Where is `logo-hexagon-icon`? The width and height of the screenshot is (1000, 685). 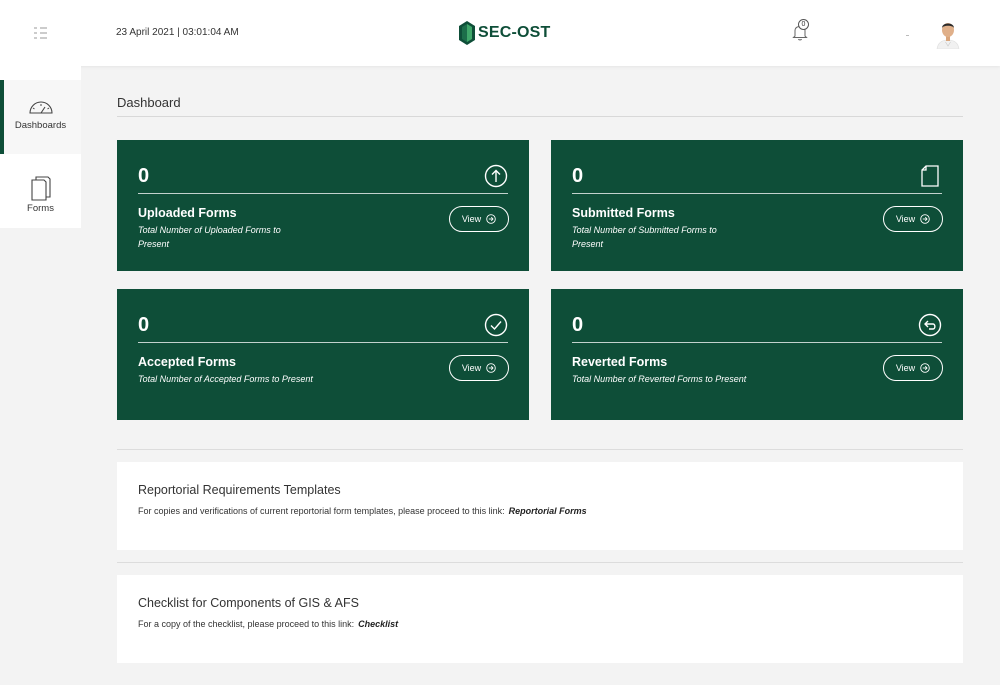 logo-hexagon-icon is located at coordinates (467, 33).